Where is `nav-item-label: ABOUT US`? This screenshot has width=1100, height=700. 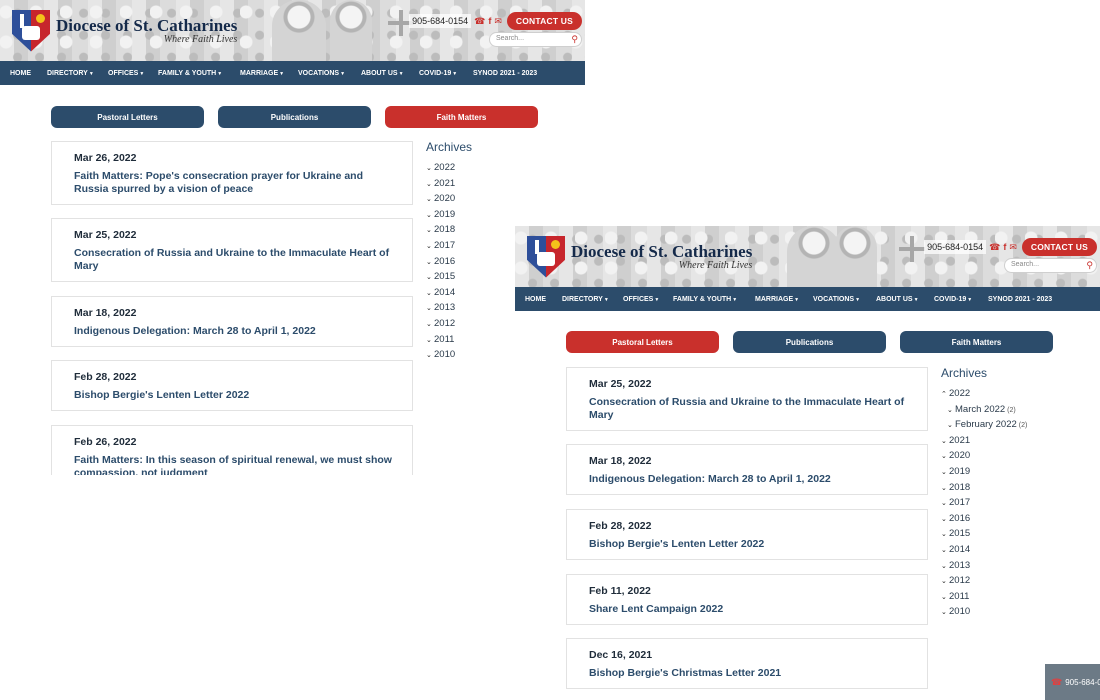
nav-item-label: ABOUT US is located at coordinates (379, 73).